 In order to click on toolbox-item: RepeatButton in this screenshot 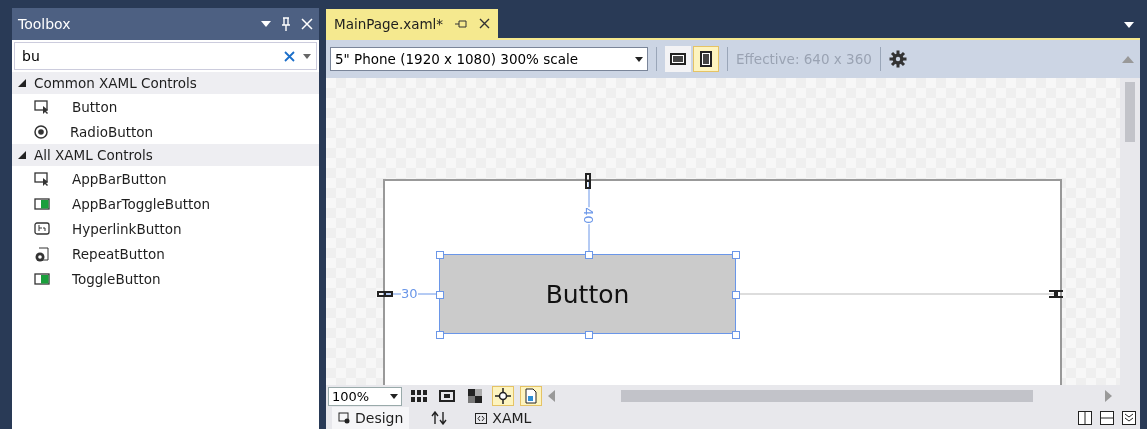, I will do `click(165, 253)`.